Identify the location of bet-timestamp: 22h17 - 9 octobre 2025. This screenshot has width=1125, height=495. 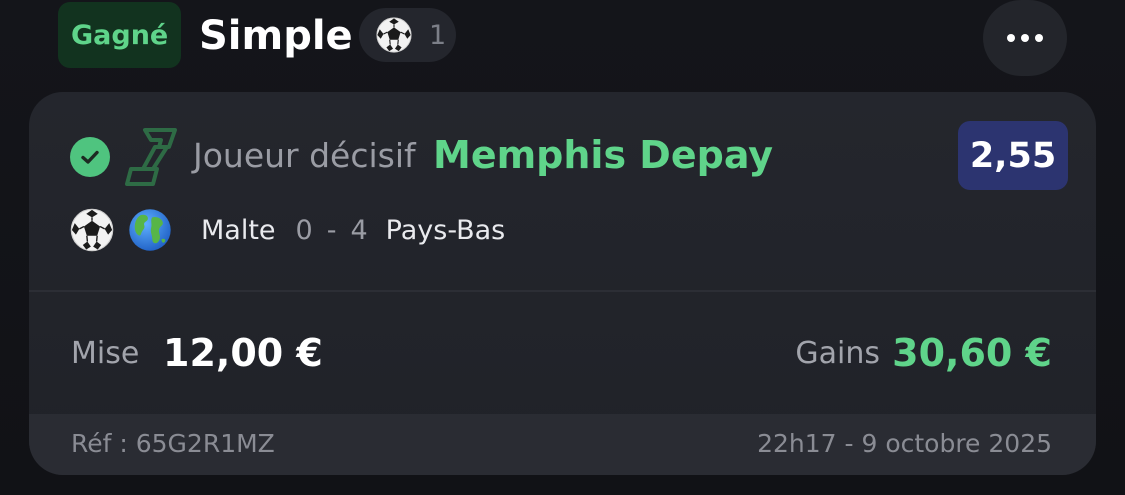
(904, 443).